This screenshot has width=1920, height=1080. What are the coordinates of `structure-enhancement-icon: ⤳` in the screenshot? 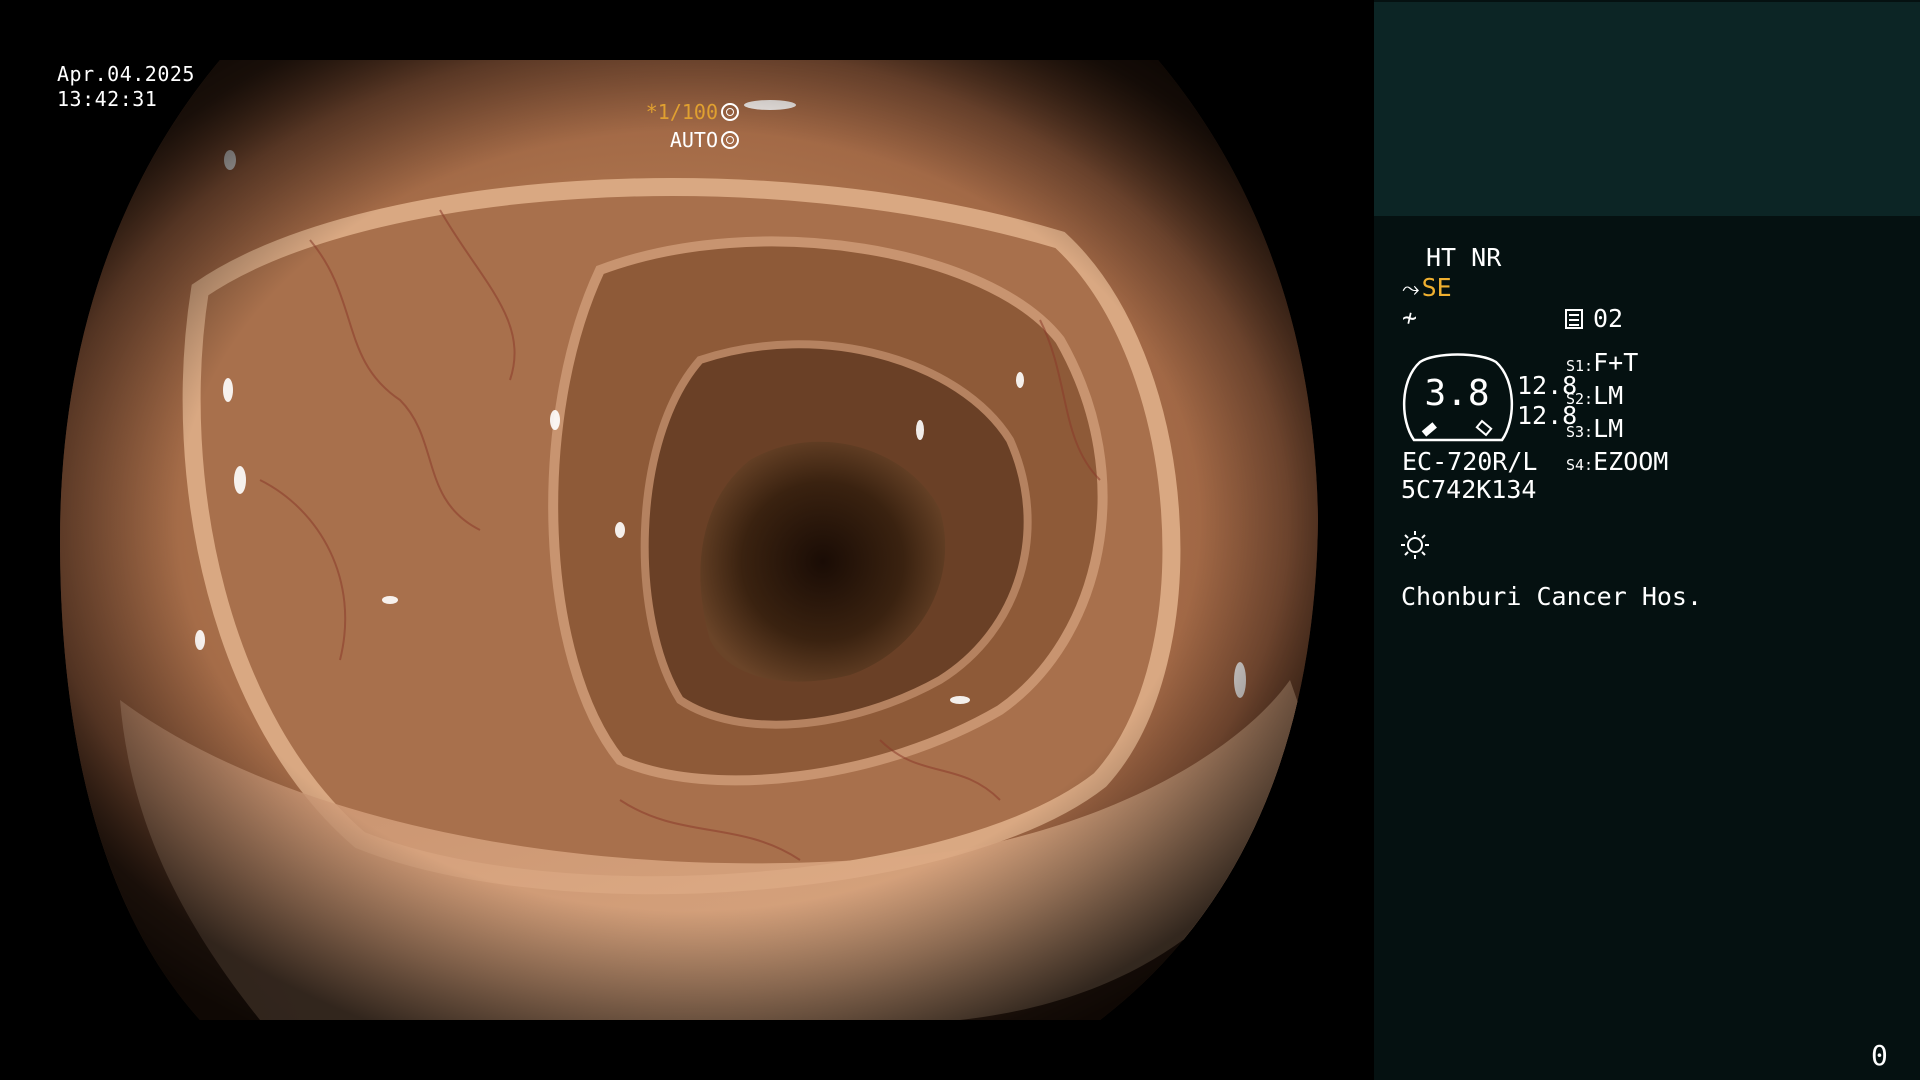 It's located at (1411, 289).